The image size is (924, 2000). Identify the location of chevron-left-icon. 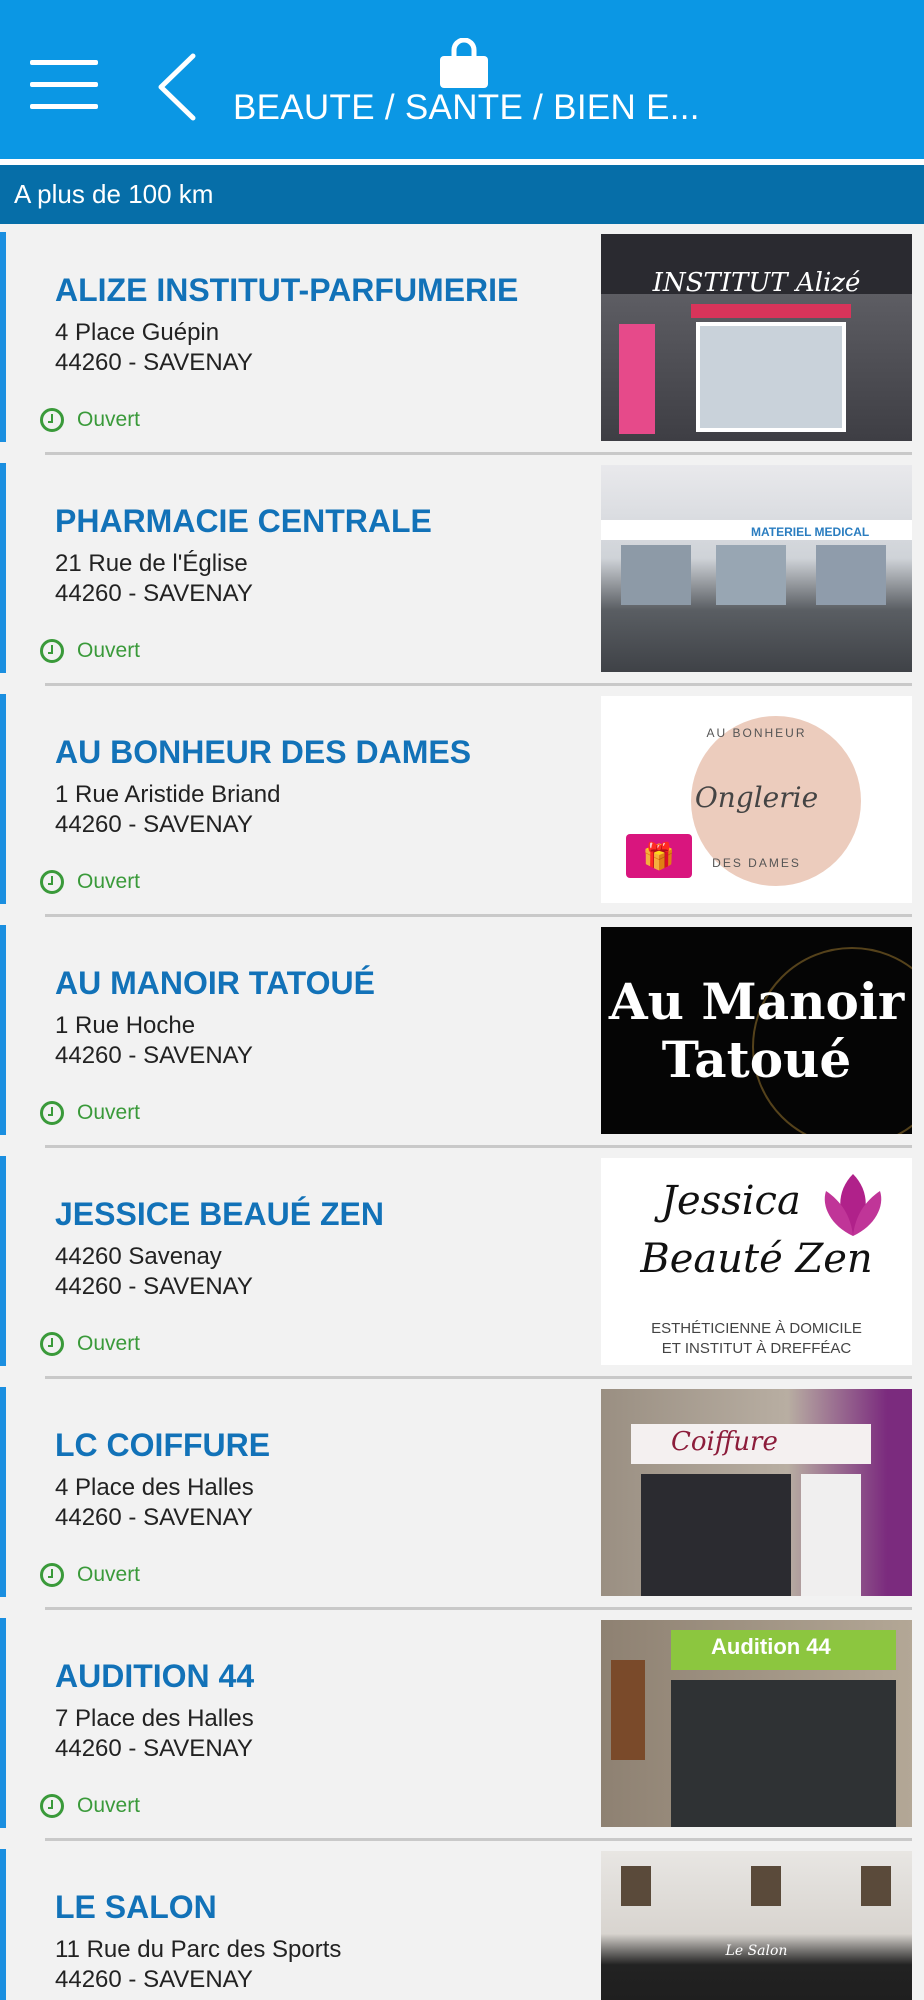
(177, 87).